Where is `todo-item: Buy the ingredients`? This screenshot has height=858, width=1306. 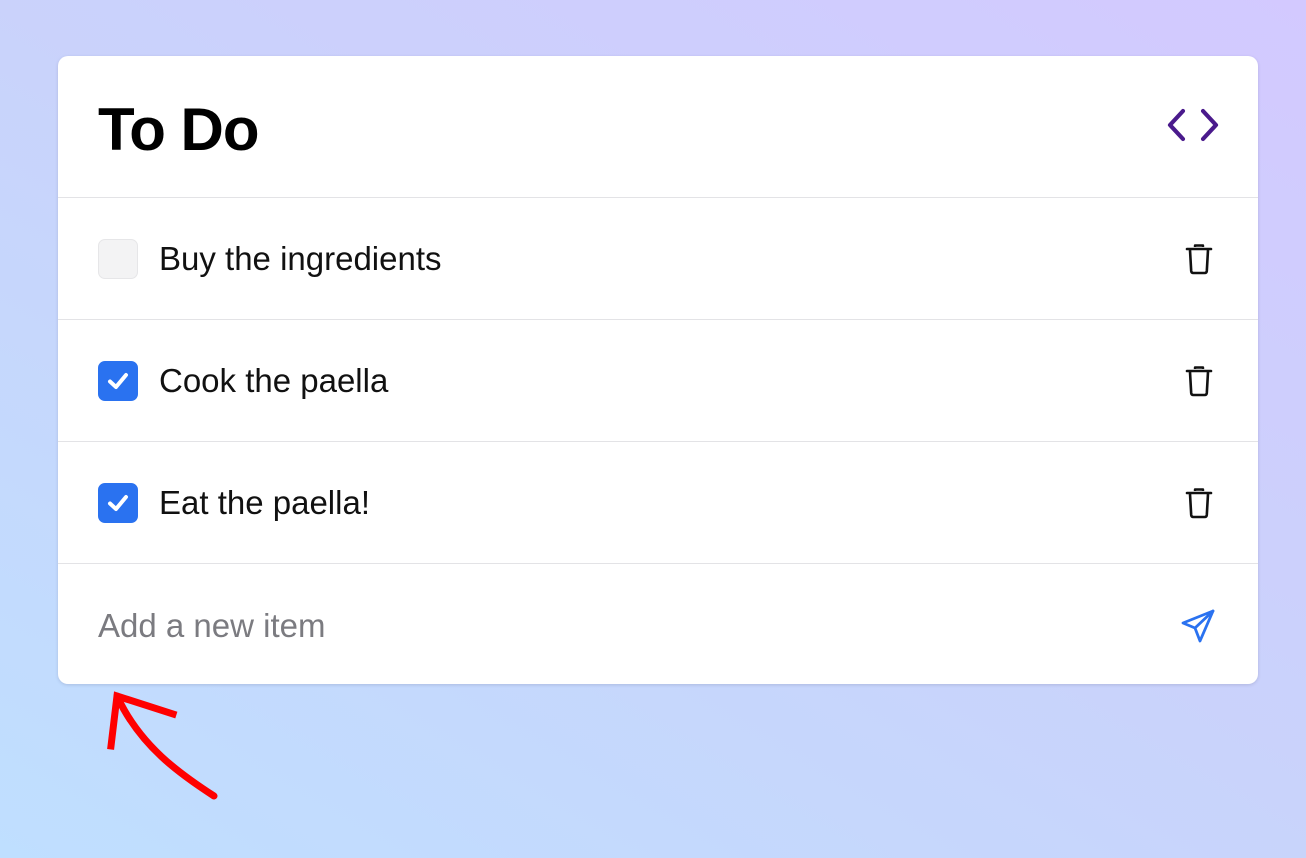 todo-item: Buy the ingredients is located at coordinates (658, 259).